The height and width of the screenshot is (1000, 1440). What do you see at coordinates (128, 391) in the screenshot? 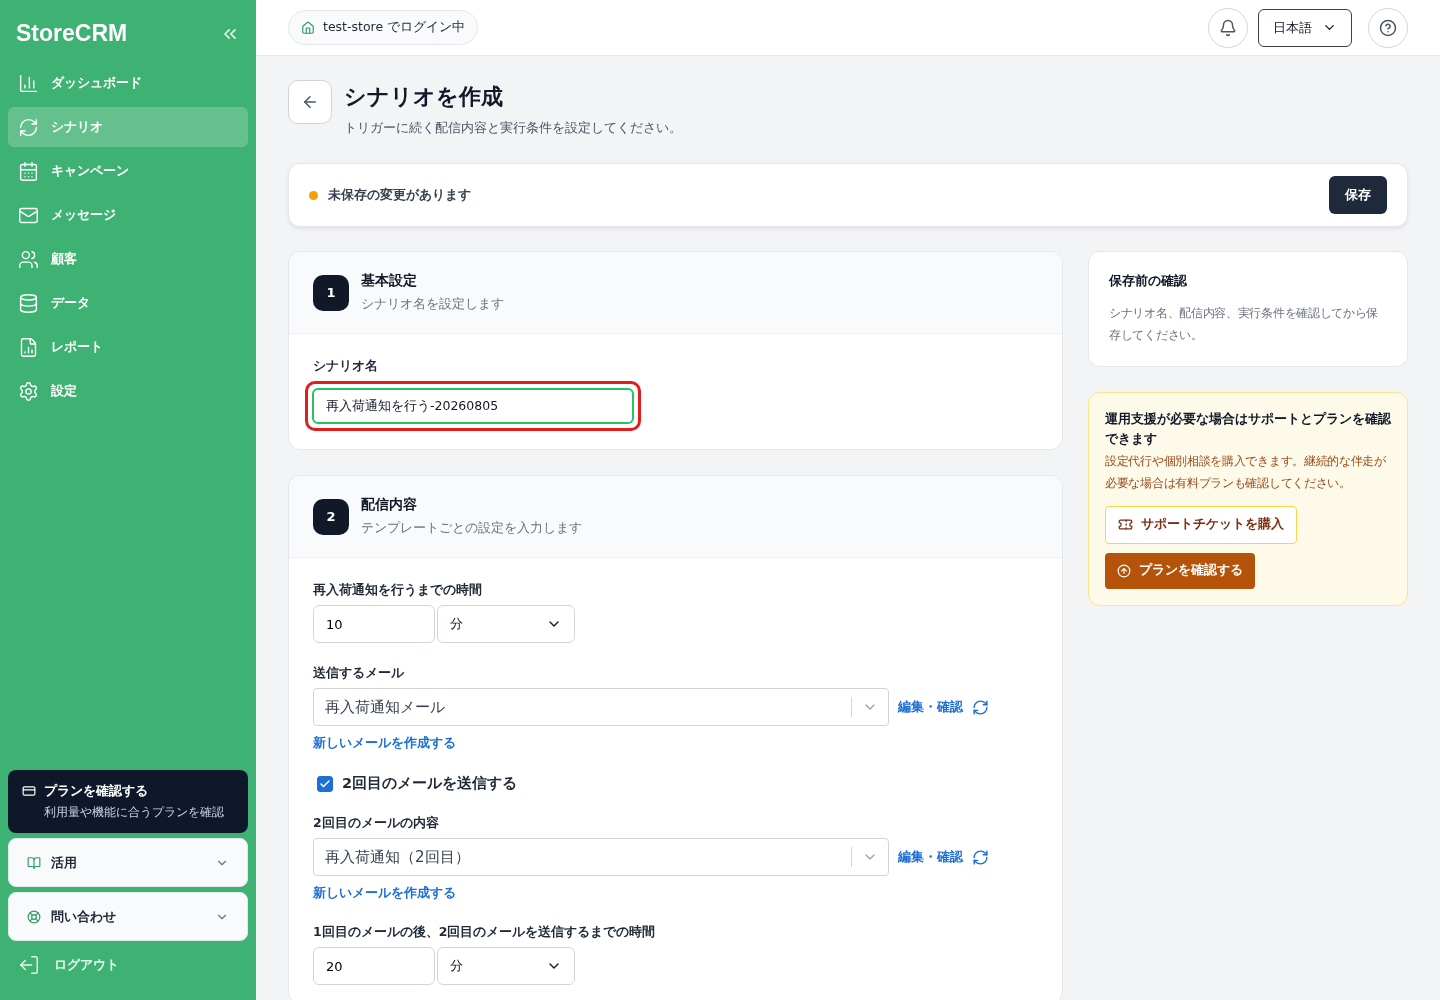
I see `nav-item: 設定` at bounding box center [128, 391].